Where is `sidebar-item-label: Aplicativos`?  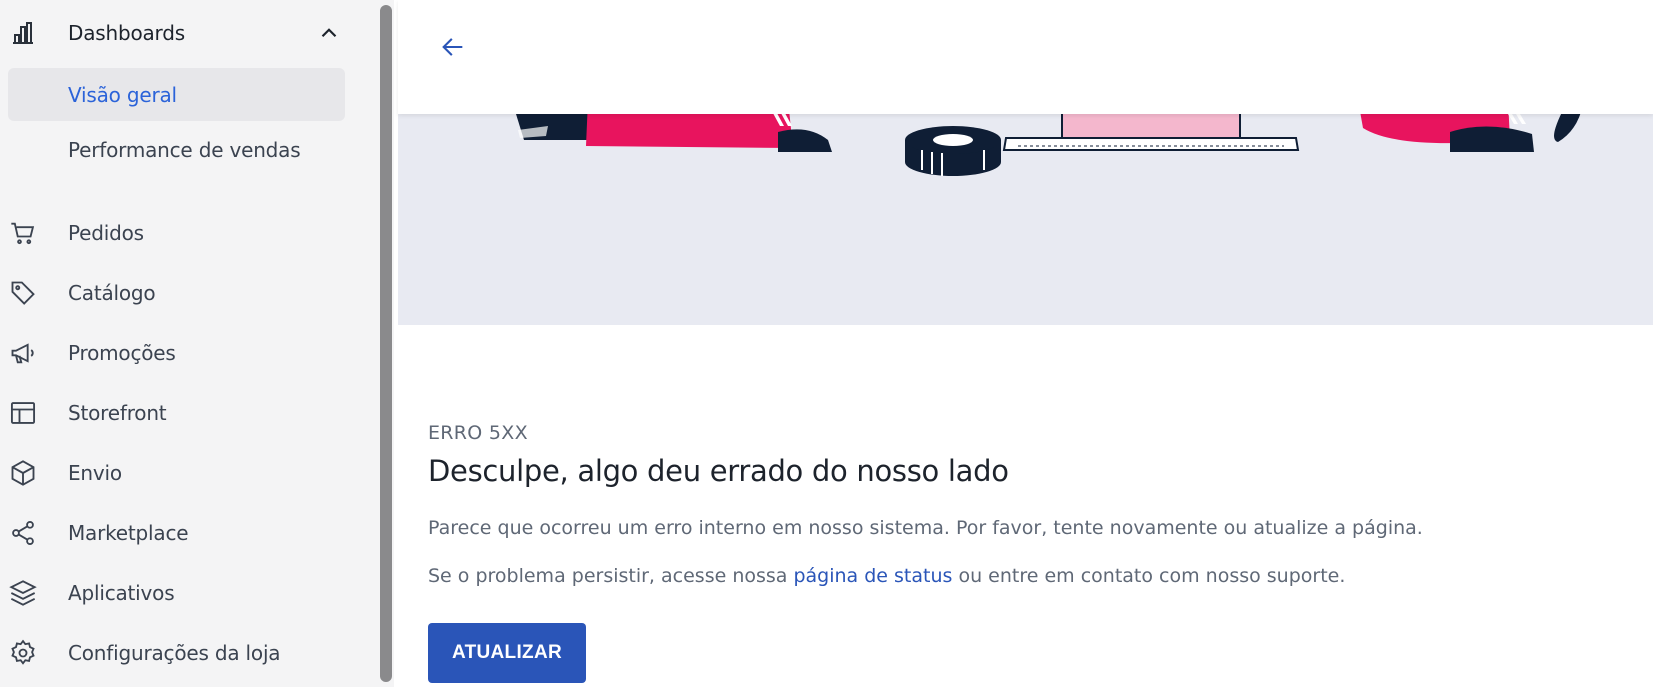 sidebar-item-label: Aplicativos is located at coordinates (121, 593).